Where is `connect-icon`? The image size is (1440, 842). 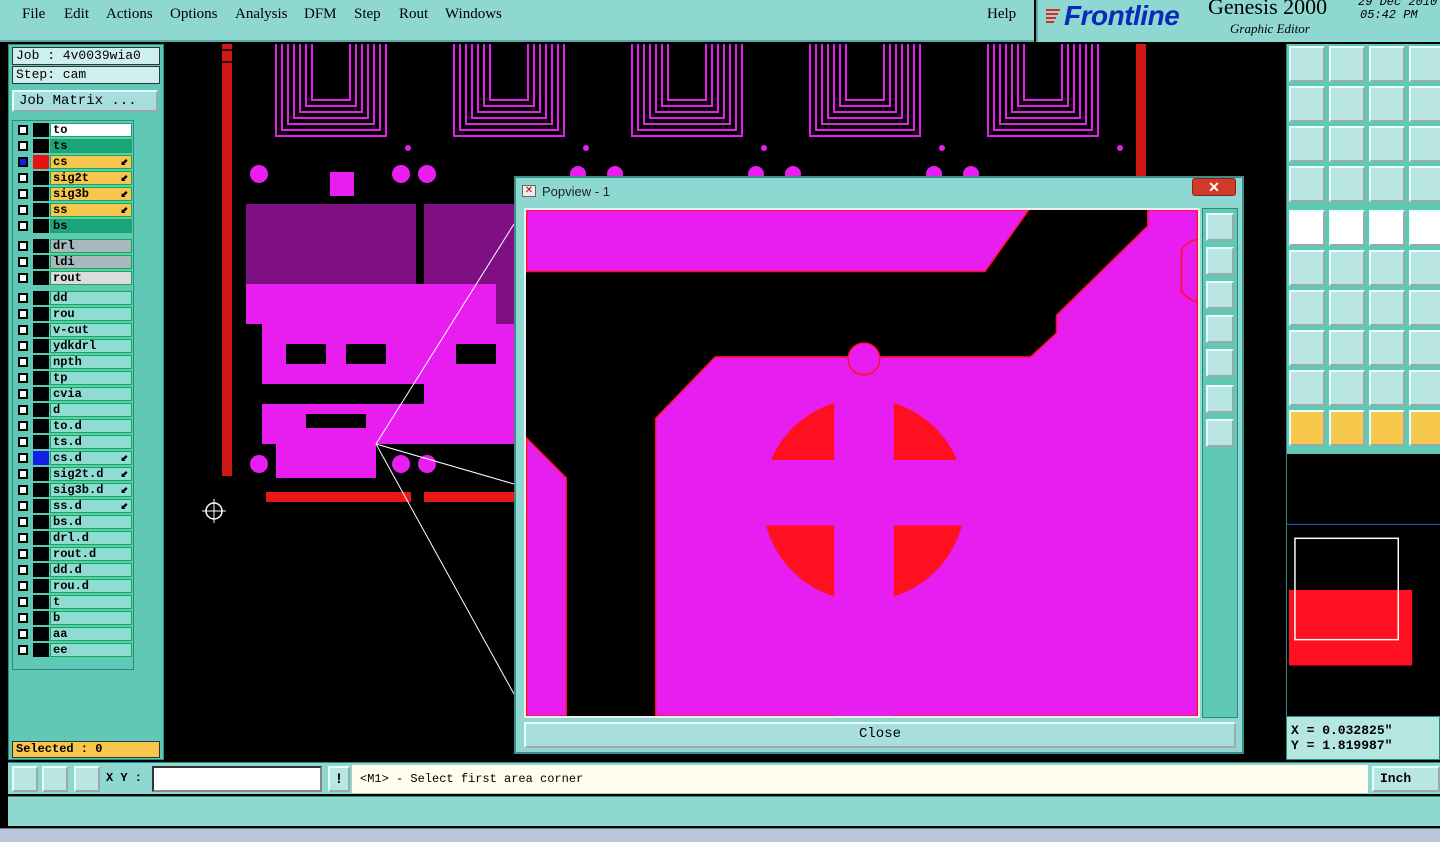 connect-icon is located at coordinates (1307, 268).